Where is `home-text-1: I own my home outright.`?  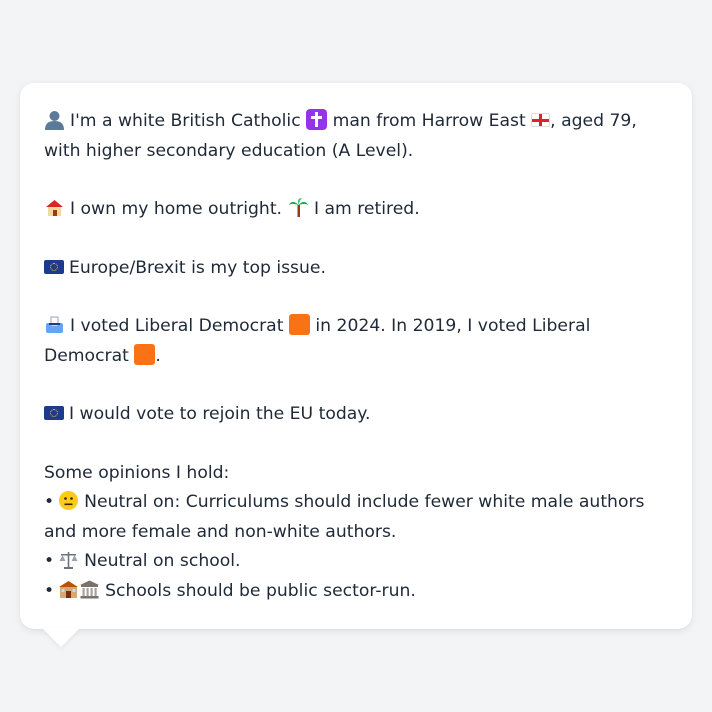 home-text-1: I own my home outright. is located at coordinates (176, 209).